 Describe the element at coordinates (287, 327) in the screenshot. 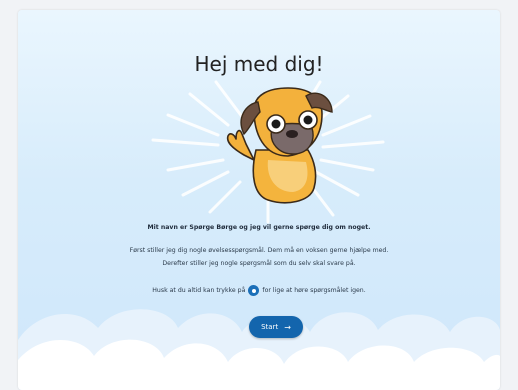

I see `arrow-right-icon: →` at that location.